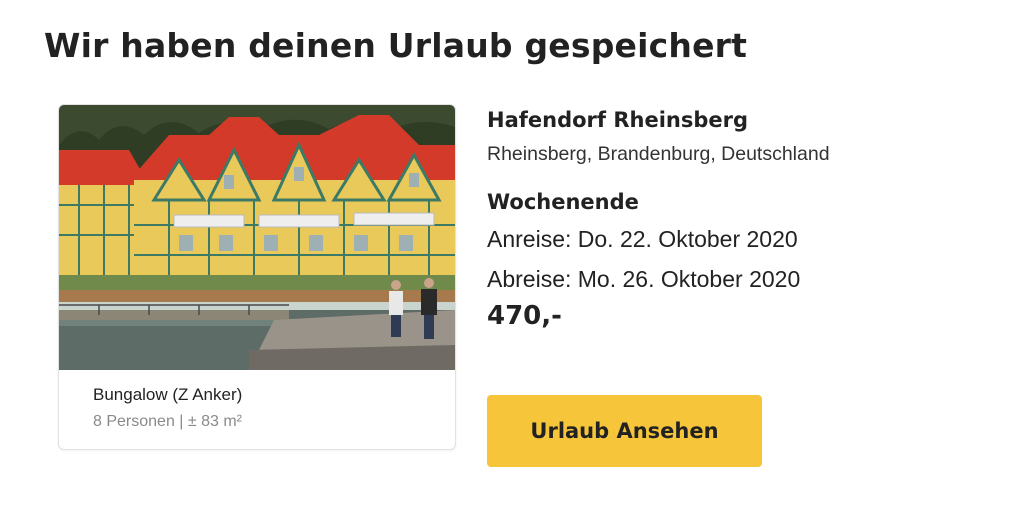  What do you see at coordinates (624, 431) in the screenshot?
I see `view-holiday-button: Urlaub Ansehen` at bounding box center [624, 431].